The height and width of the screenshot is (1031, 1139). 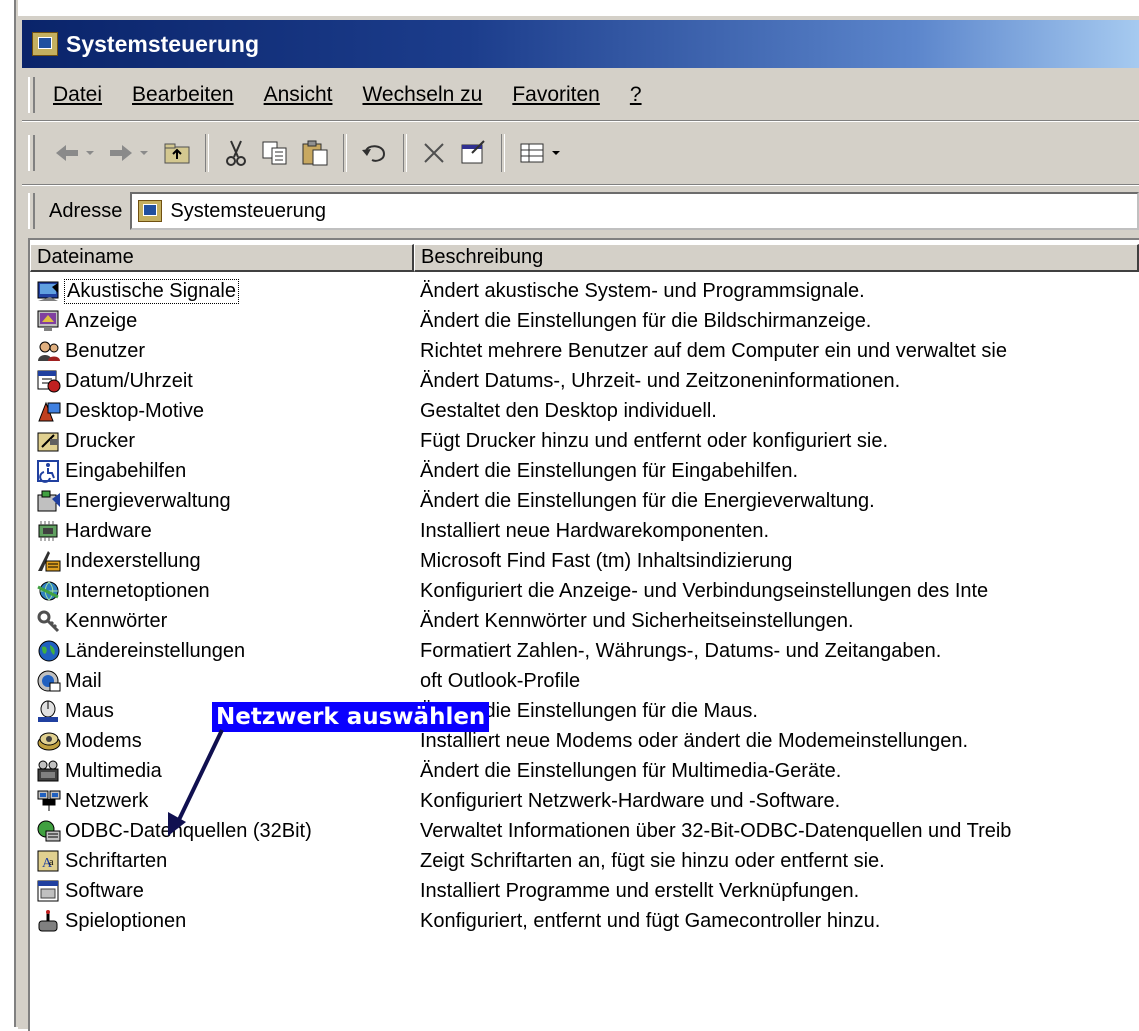 I want to click on multimedia-icon, so click(x=49, y=771).